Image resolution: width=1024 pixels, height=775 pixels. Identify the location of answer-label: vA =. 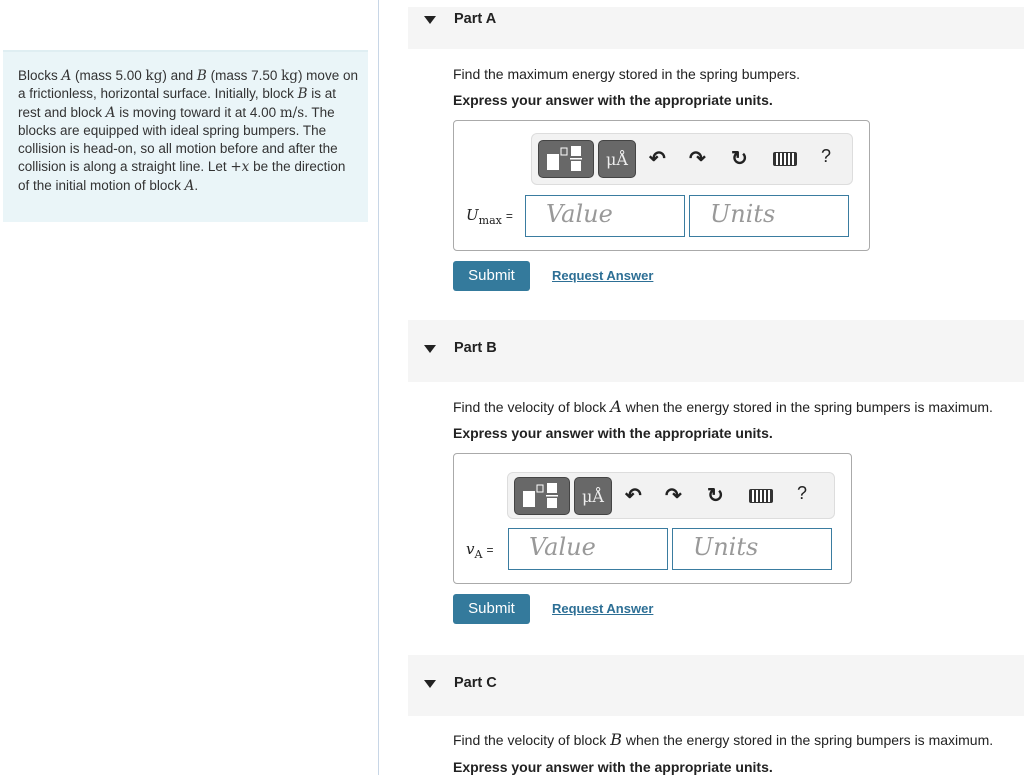
(479, 550).